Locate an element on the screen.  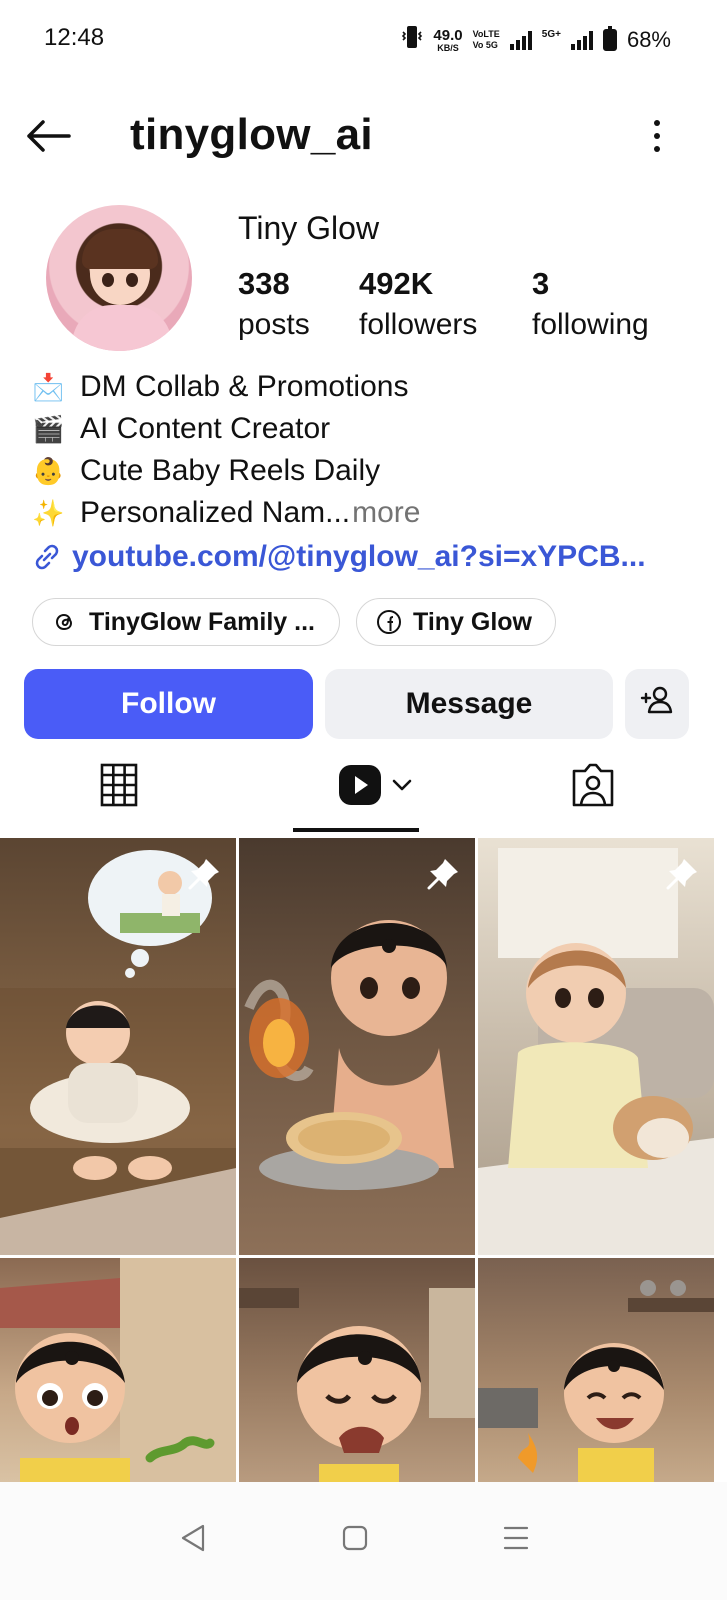
message-button: Message is located at coordinates (469, 704).